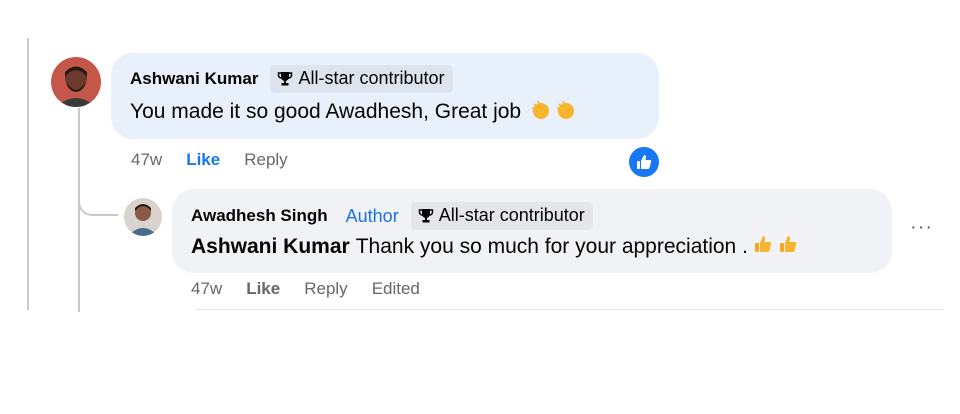 This screenshot has width=960, height=414. I want to click on comment-text: You made it so good Awadhesh, Great job, so click(353, 112).